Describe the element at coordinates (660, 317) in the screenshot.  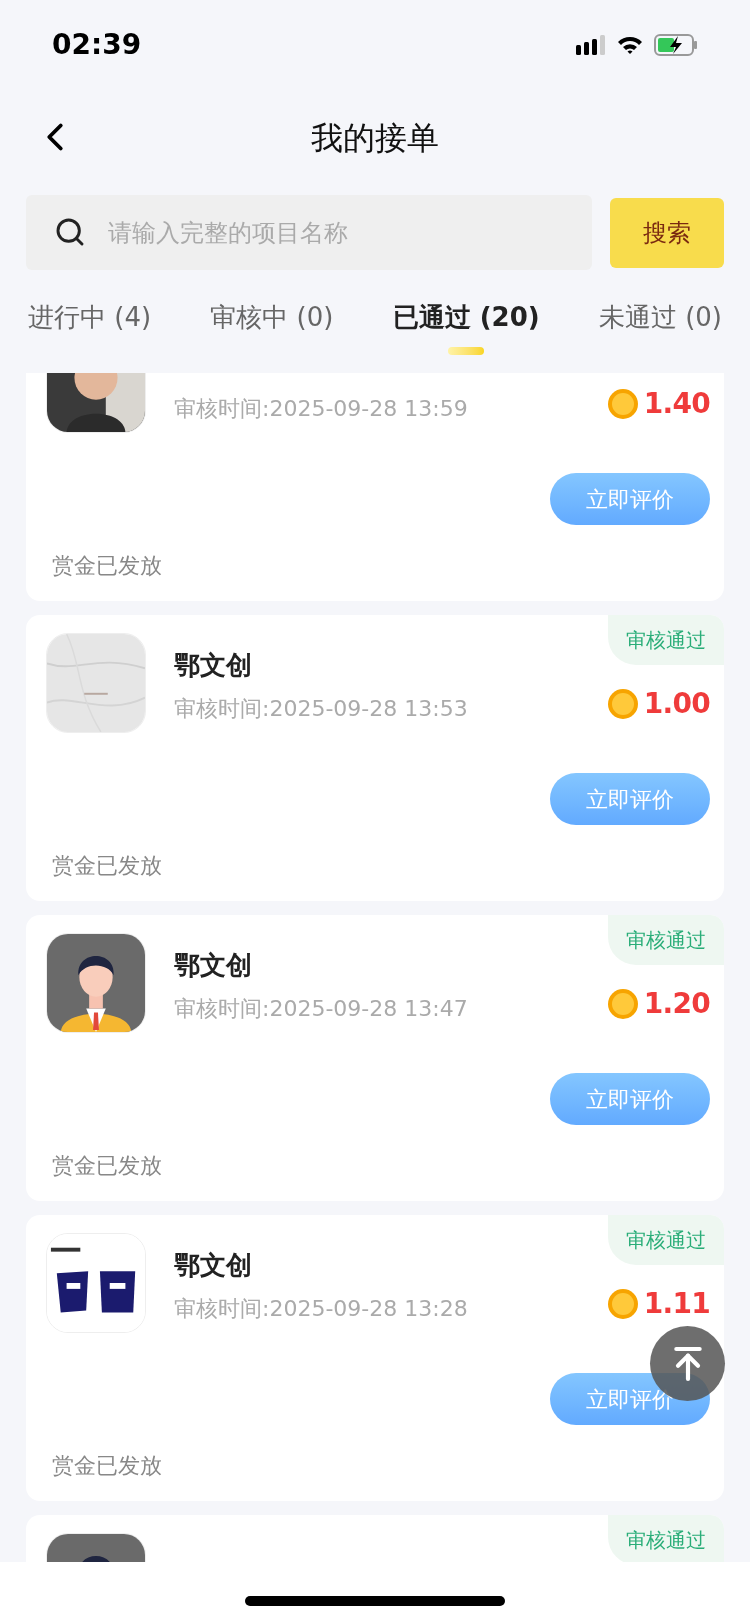
I see `filter-tab: 未通过 (0)` at that location.